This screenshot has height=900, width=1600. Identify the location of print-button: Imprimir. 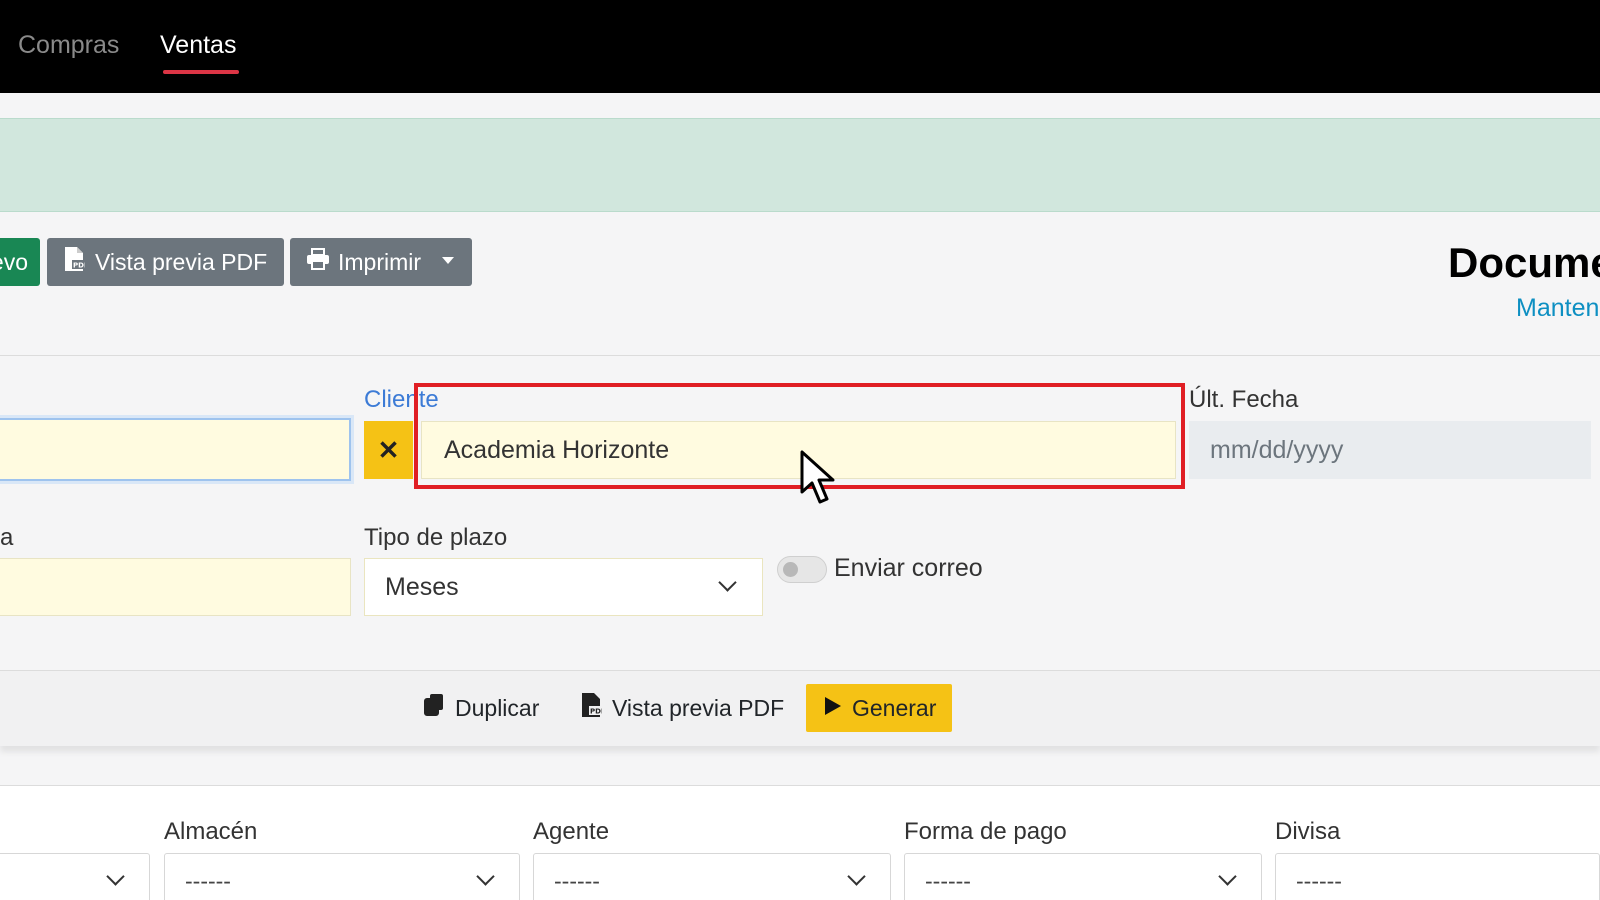
(381, 262).